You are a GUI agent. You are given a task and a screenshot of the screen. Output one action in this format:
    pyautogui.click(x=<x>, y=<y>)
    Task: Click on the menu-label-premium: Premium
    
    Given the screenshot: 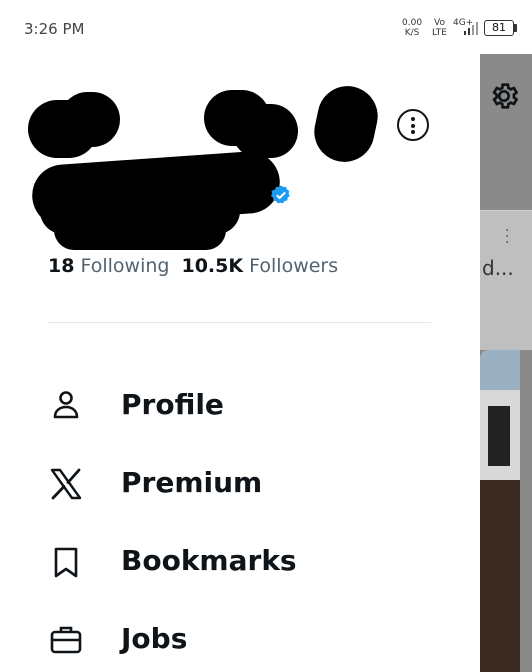 What is the action you would take?
    pyautogui.click(x=192, y=482)
    